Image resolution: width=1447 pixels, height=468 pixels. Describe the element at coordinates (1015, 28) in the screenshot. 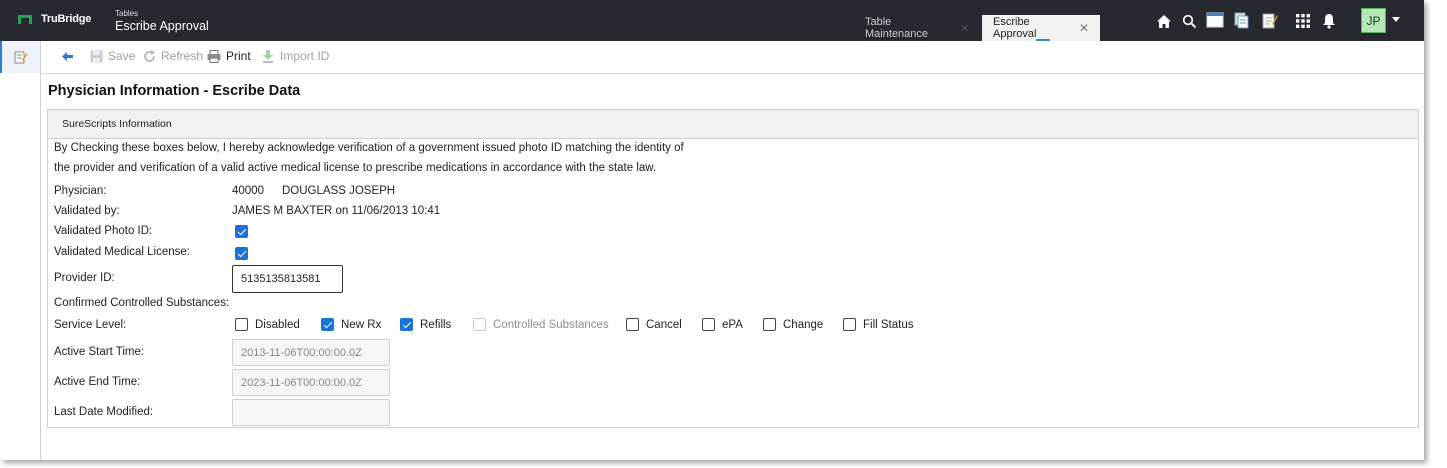

I see `tab-label: Escribe Approval` at that location.